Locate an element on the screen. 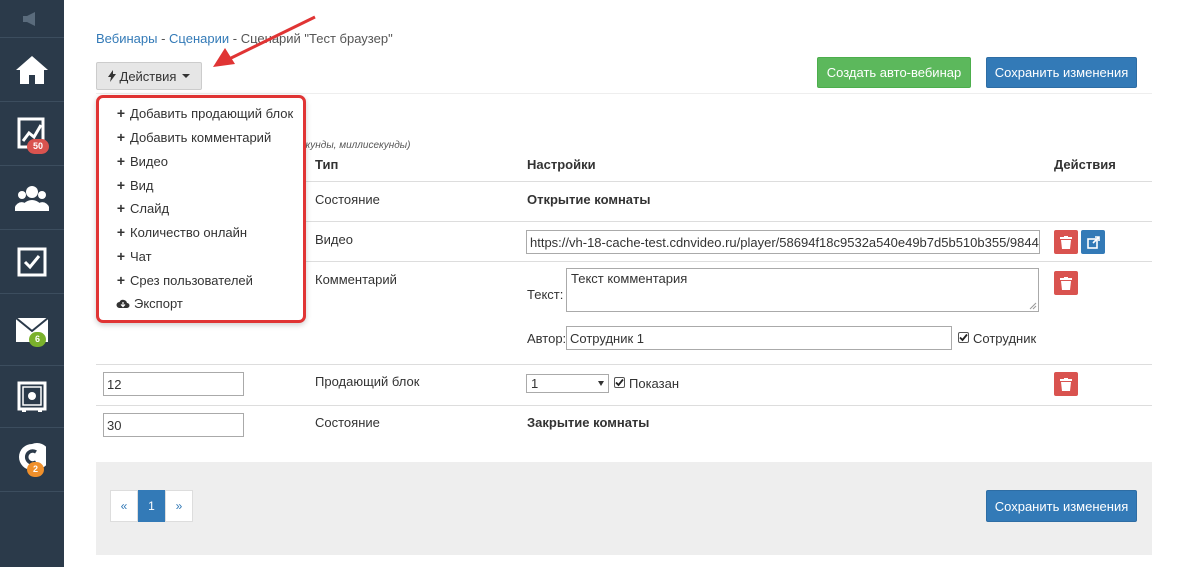 Image resolution: width=1200 pixels, height=567 pixels. menu-item-chat: + Чат is located at coordinates (134, 256).